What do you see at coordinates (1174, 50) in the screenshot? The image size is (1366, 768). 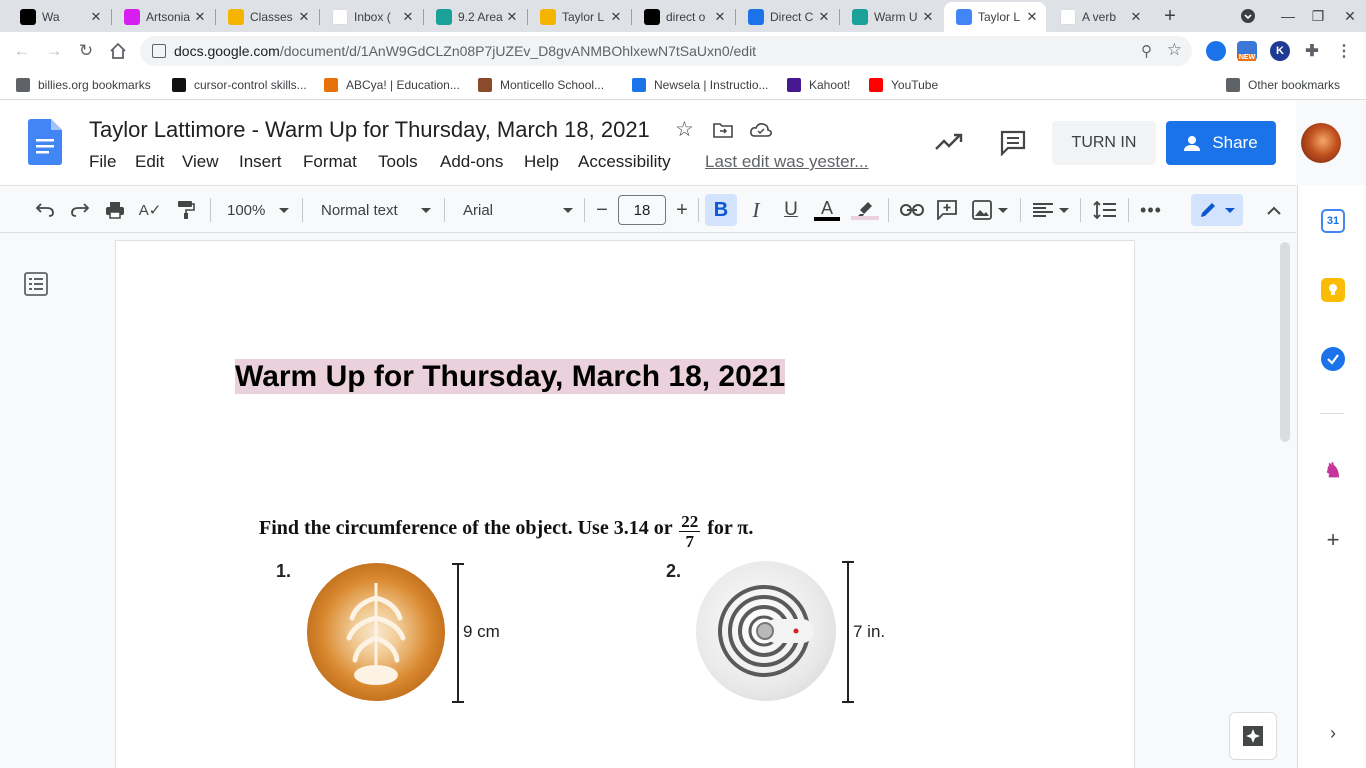 I see `bookmark-star-icon: ☆` at bounding box center [1174, 50].